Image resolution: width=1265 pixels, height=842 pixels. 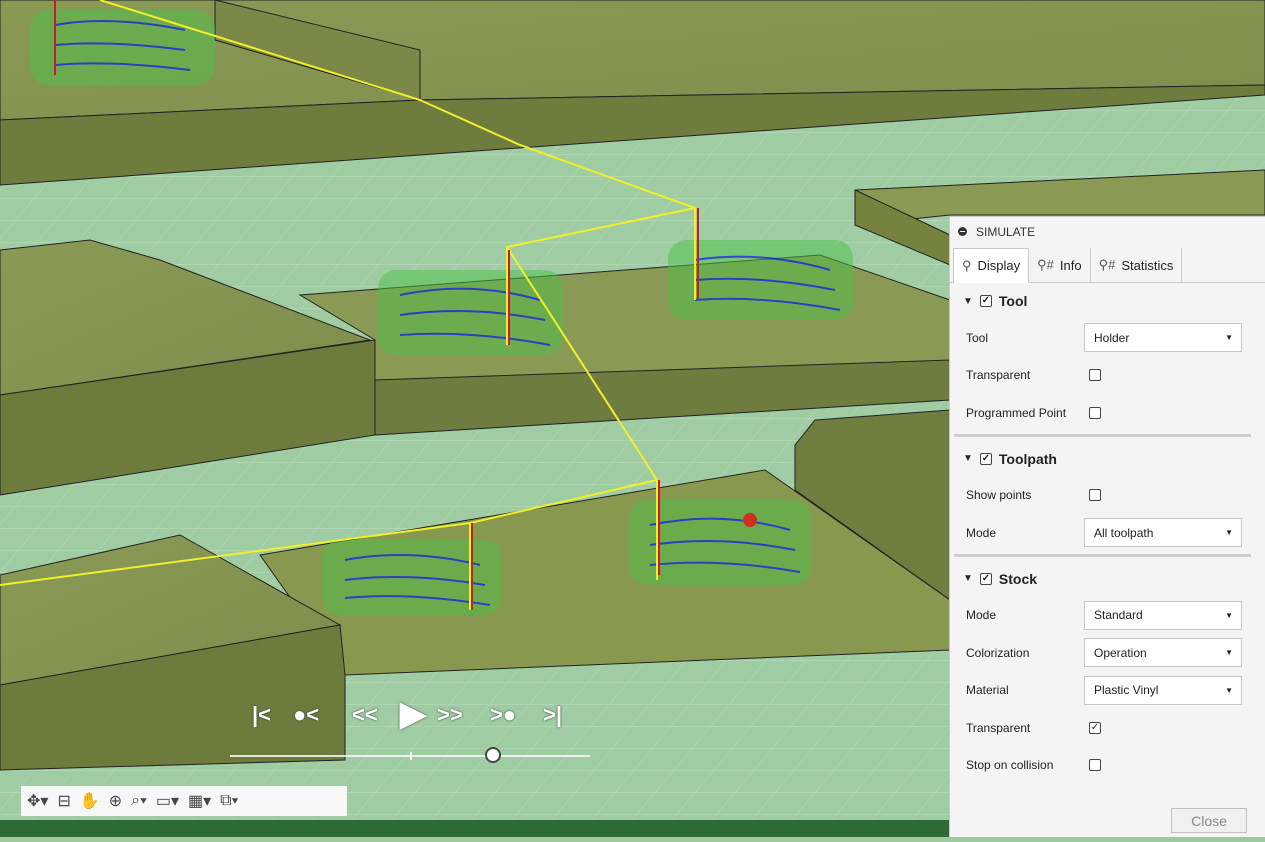 I want to click on toolpath-mode-row: Mode All toolpath ▼, so click(x=1107, y=533).